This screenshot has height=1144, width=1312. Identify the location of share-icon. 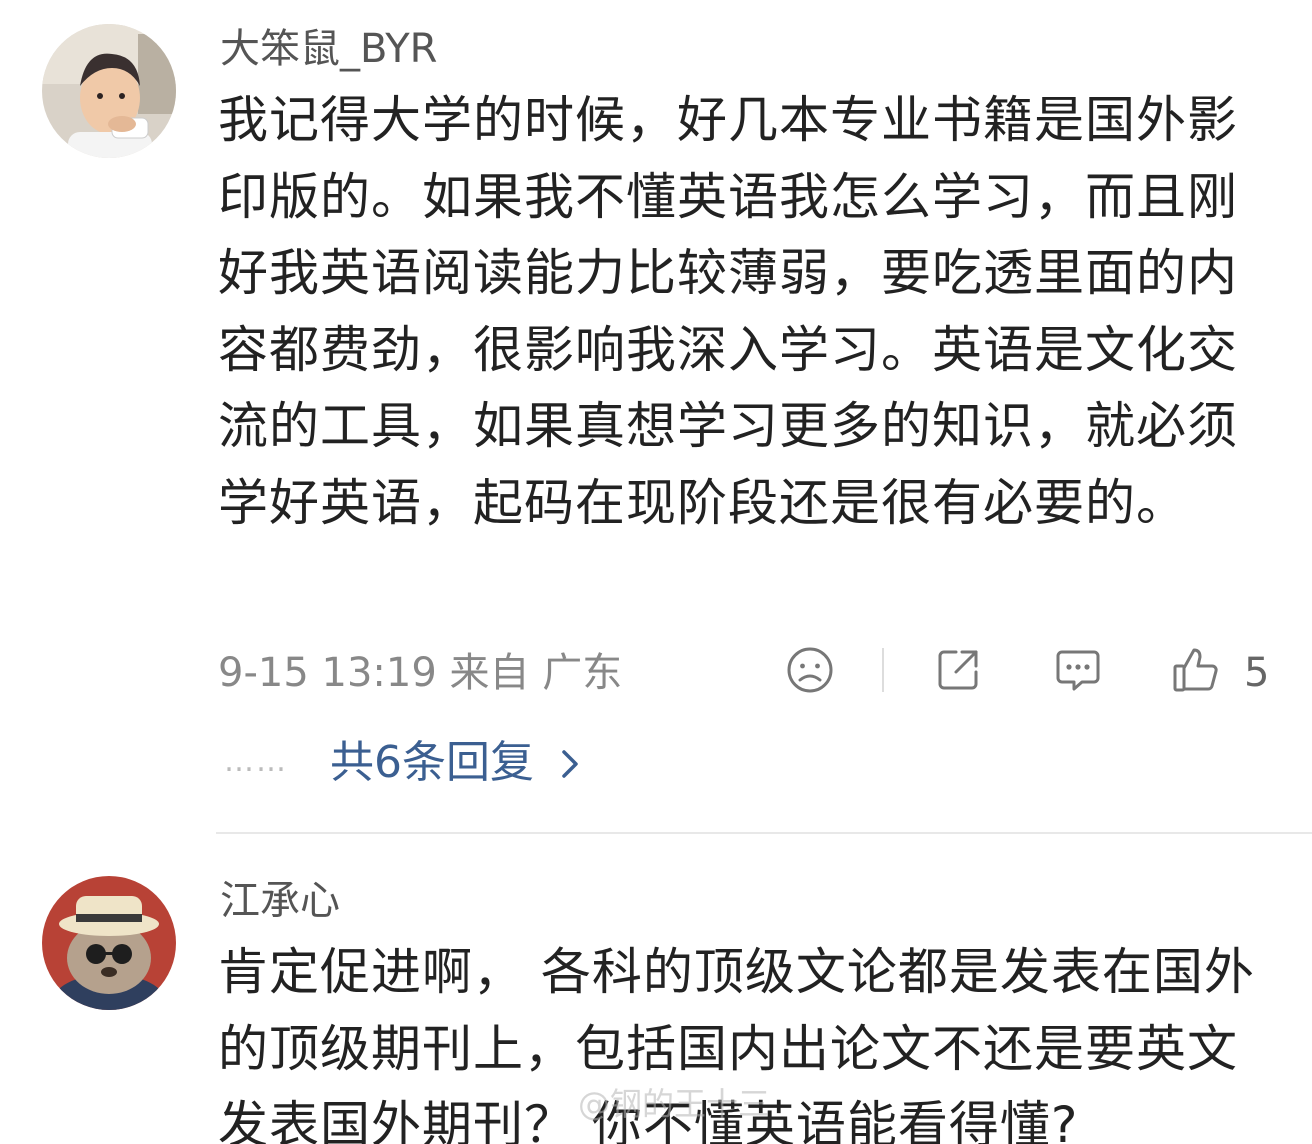
(958, 670).